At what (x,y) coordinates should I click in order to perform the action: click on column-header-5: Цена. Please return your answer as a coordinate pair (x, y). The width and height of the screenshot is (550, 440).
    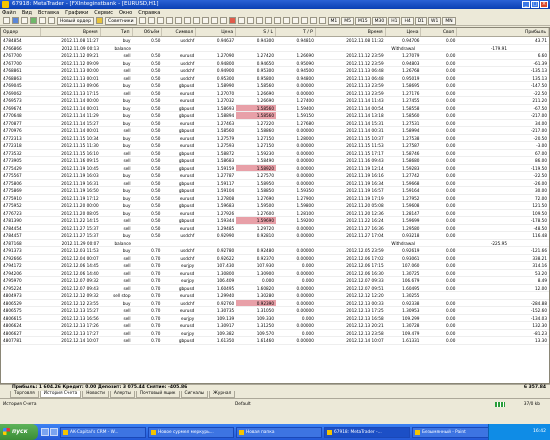
    Looking at the image, I should click on (216, 32).